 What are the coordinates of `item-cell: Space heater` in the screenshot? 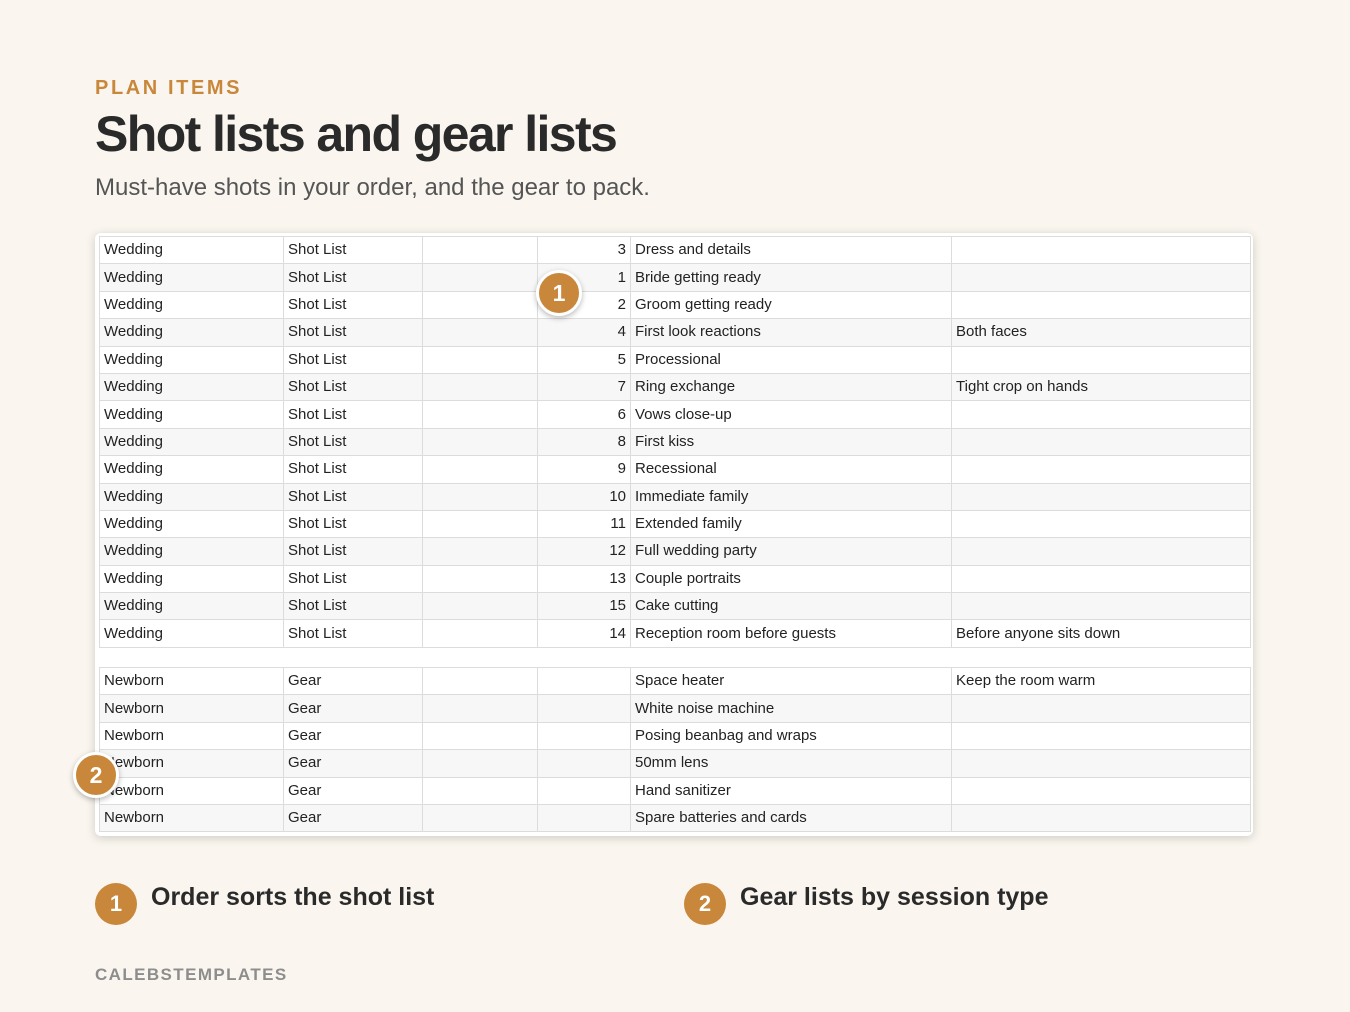 It's located at (791, 681).